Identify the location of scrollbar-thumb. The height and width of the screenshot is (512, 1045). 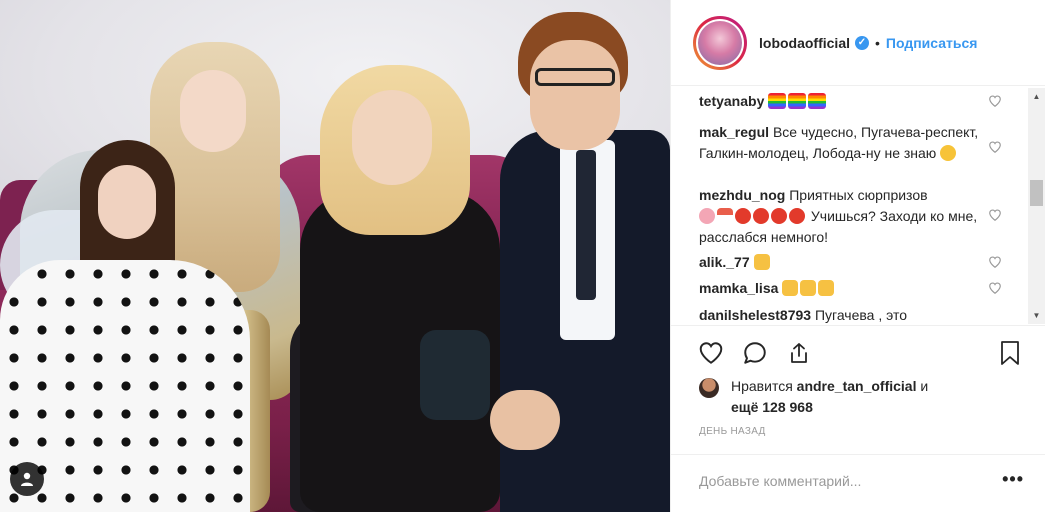
(1036, 193).